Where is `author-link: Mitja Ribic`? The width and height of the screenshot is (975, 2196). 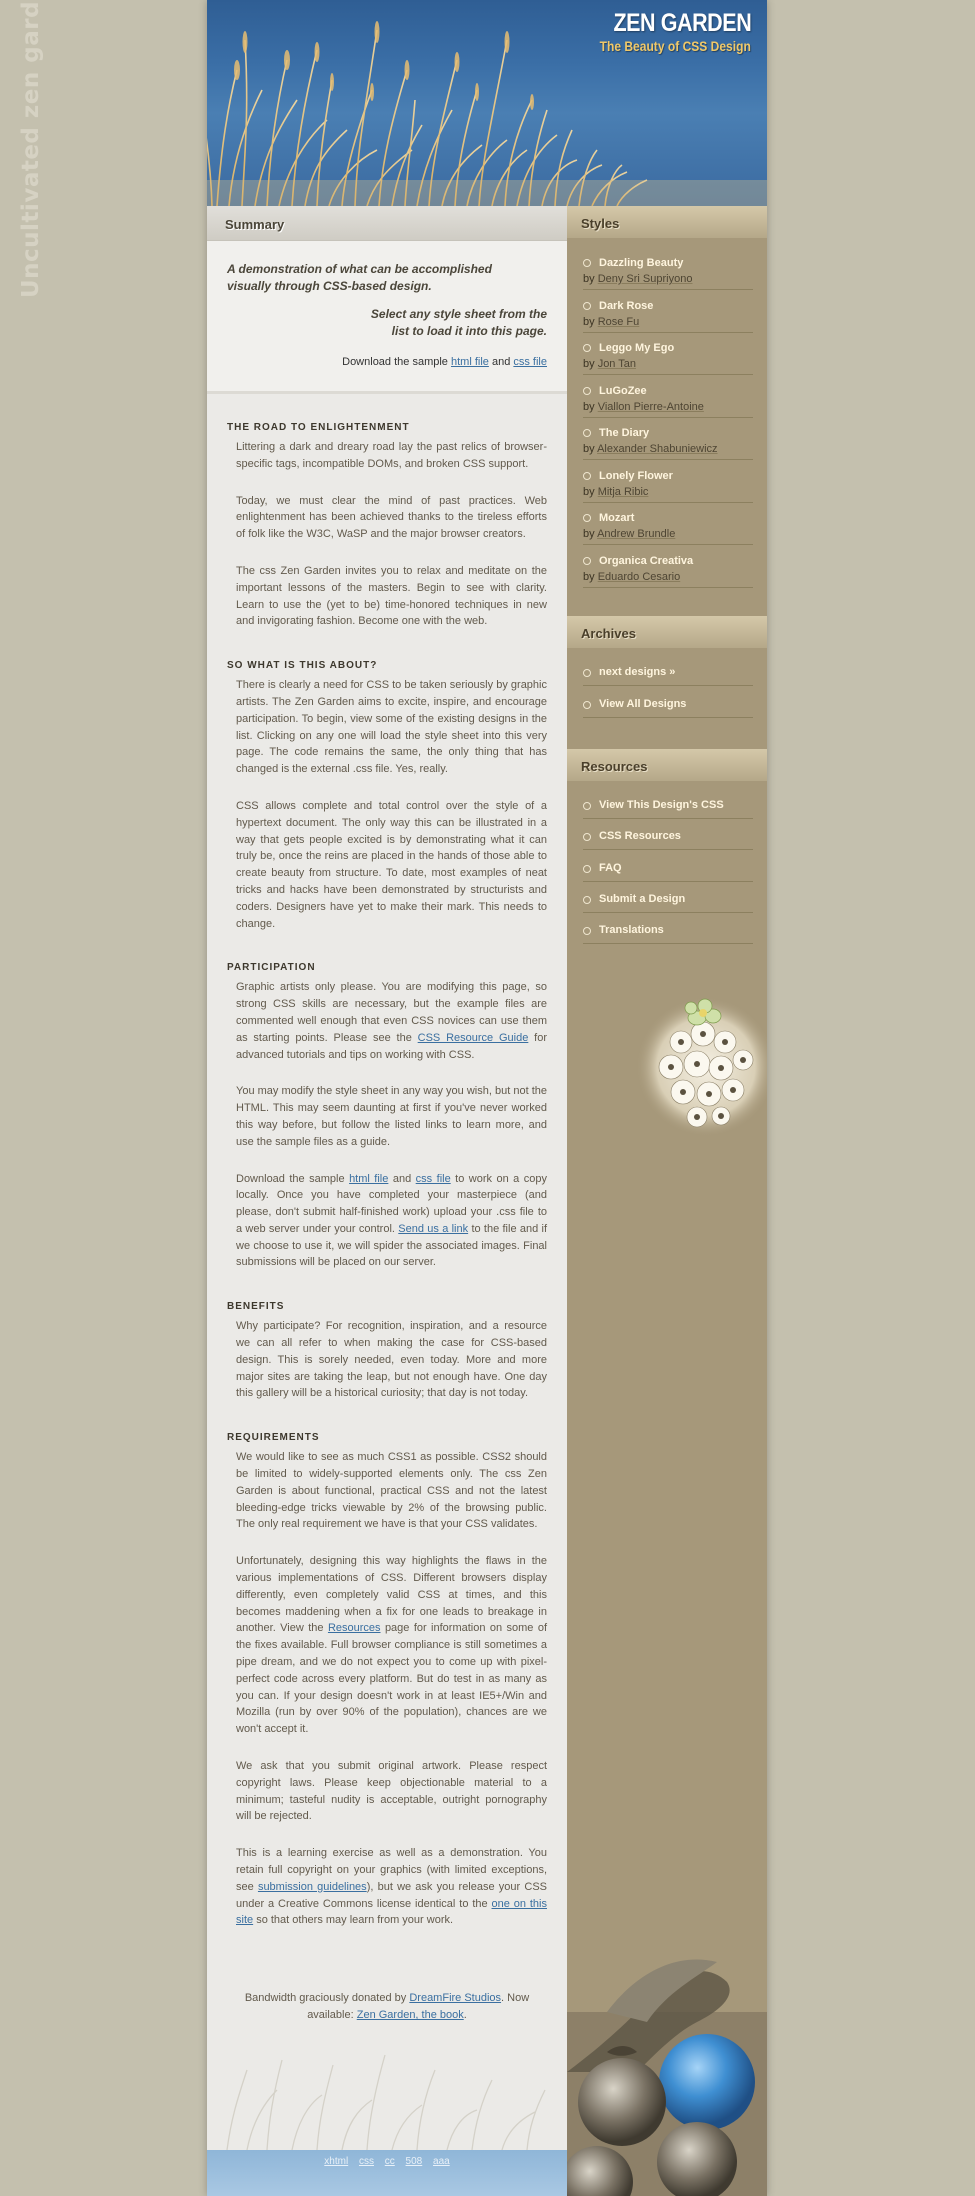
author-link: Mitja Ribic is located at coordinates (623, 492).